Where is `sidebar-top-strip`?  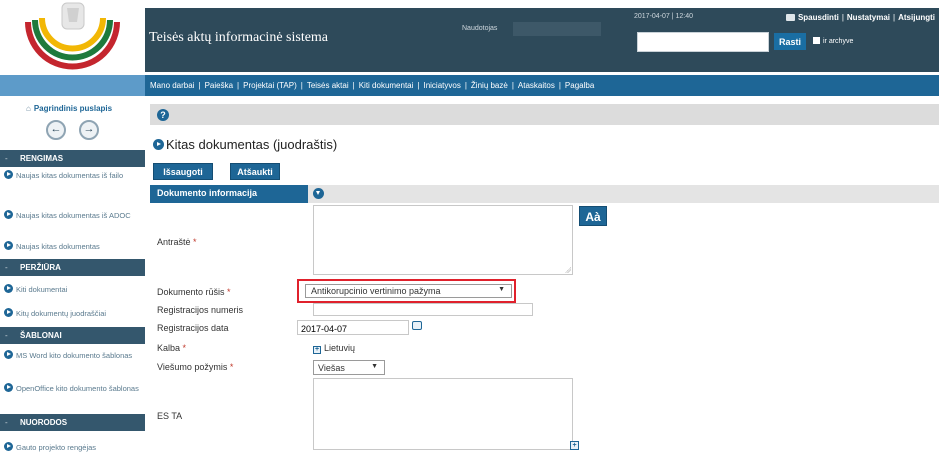
sidebar-top-strip is located at coordinates (72, 85).